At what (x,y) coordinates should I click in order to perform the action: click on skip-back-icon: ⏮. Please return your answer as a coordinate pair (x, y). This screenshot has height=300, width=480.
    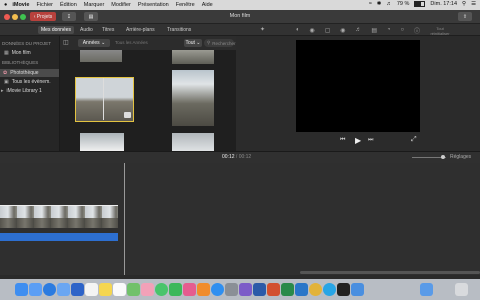
    Looking at the image, I should click on (342, 140).